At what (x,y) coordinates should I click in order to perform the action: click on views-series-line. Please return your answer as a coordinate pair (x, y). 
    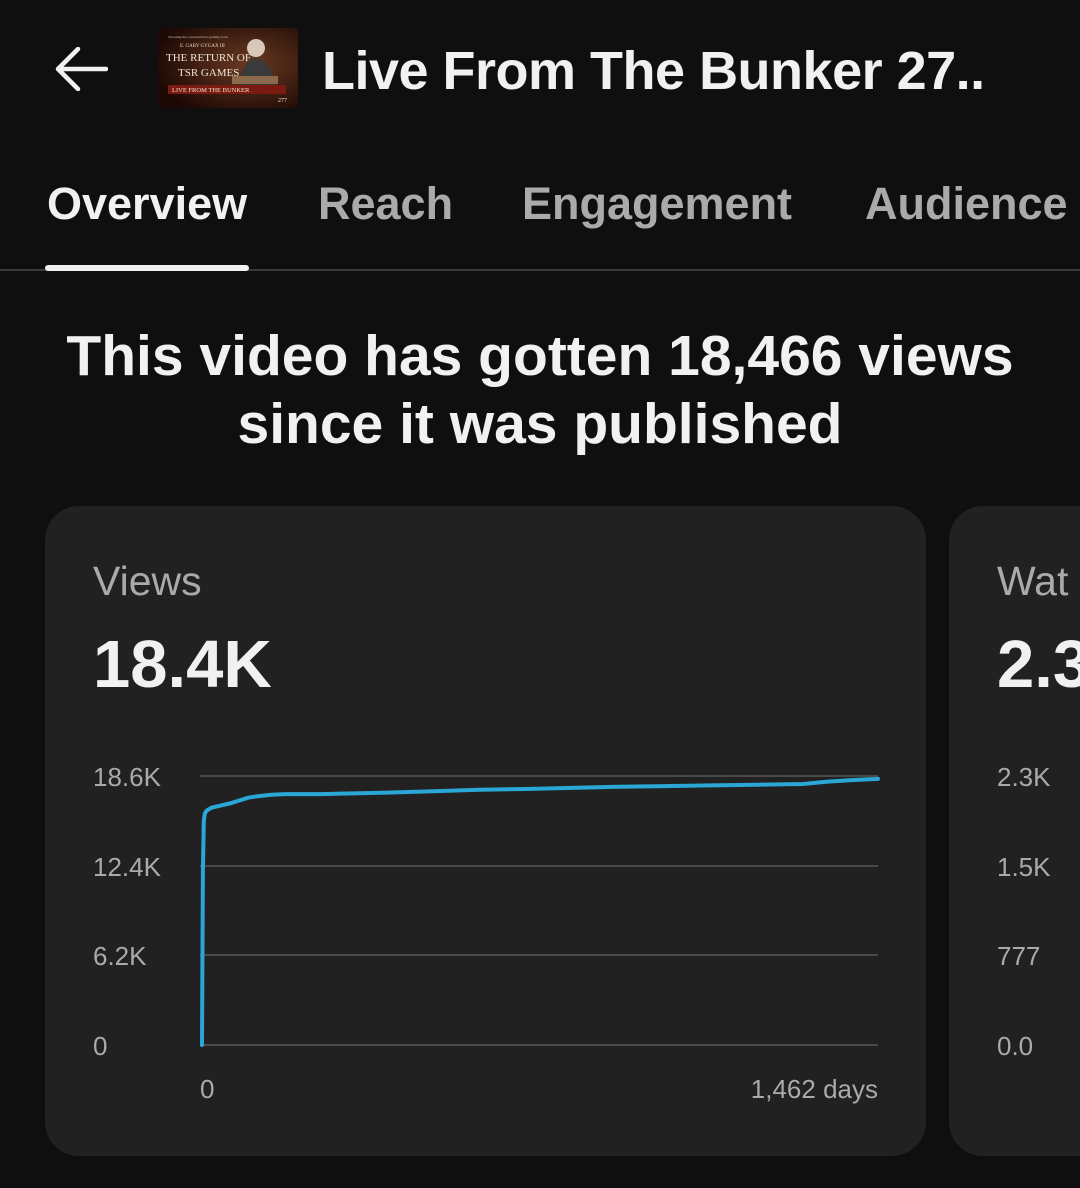
    Looking at the image, I should click on (540, 911).